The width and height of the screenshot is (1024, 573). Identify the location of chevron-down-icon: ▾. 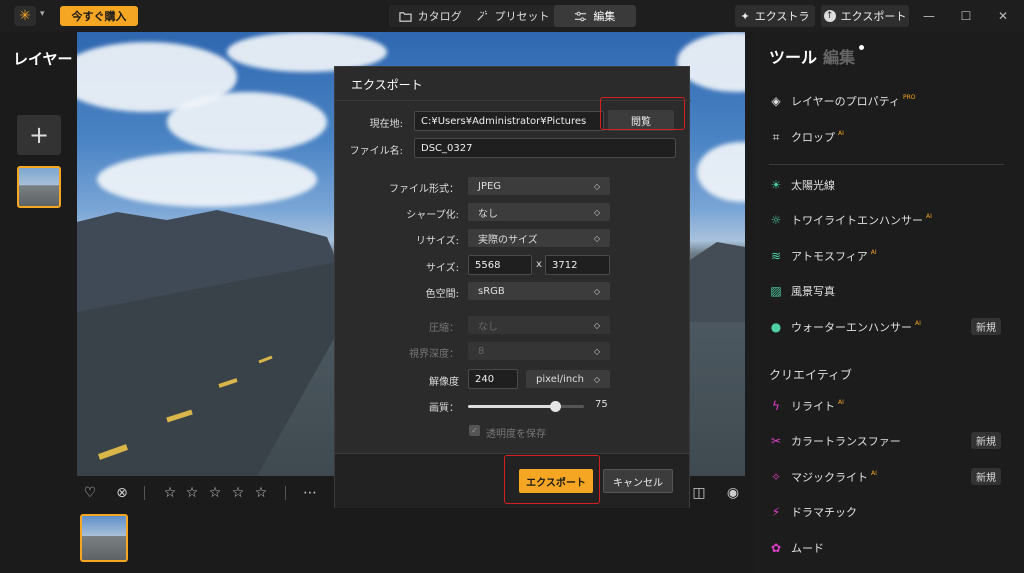
(42, 14).